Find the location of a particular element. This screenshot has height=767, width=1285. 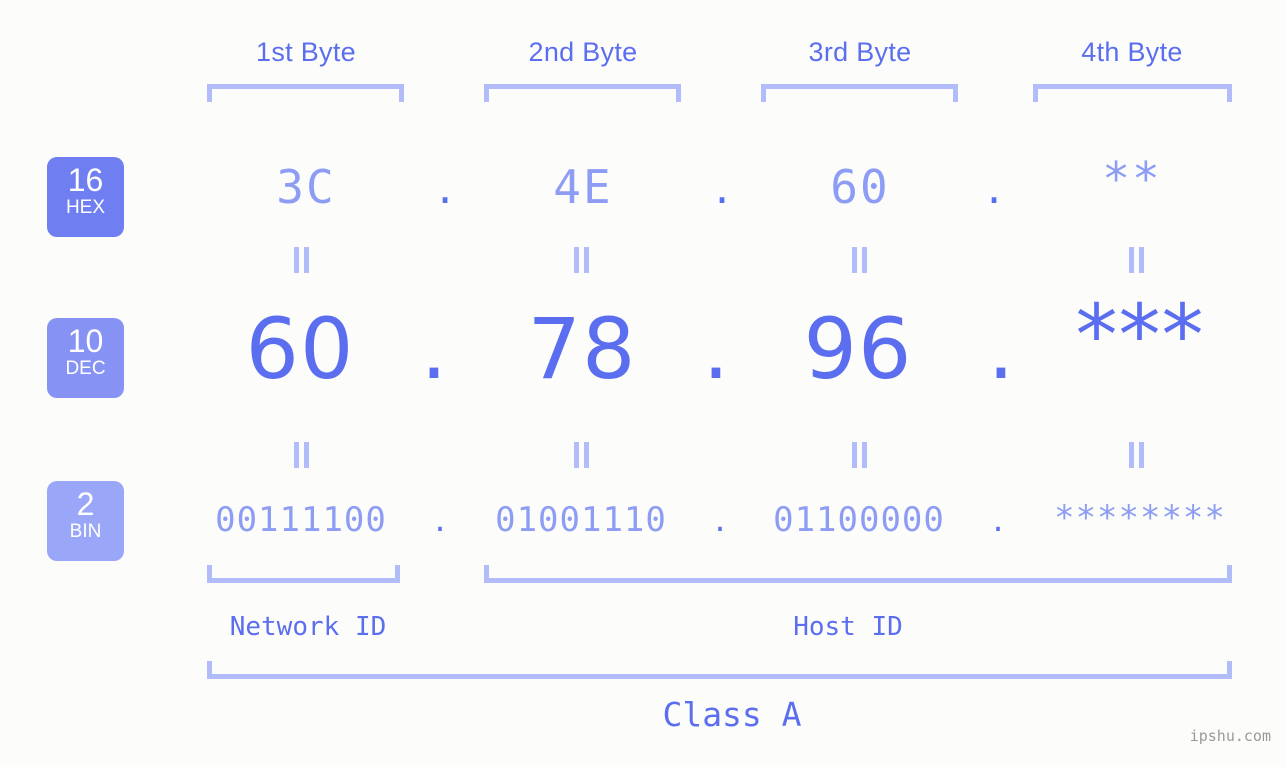

base-badge-bin-number: 2 is located at coordinates (85, 504).